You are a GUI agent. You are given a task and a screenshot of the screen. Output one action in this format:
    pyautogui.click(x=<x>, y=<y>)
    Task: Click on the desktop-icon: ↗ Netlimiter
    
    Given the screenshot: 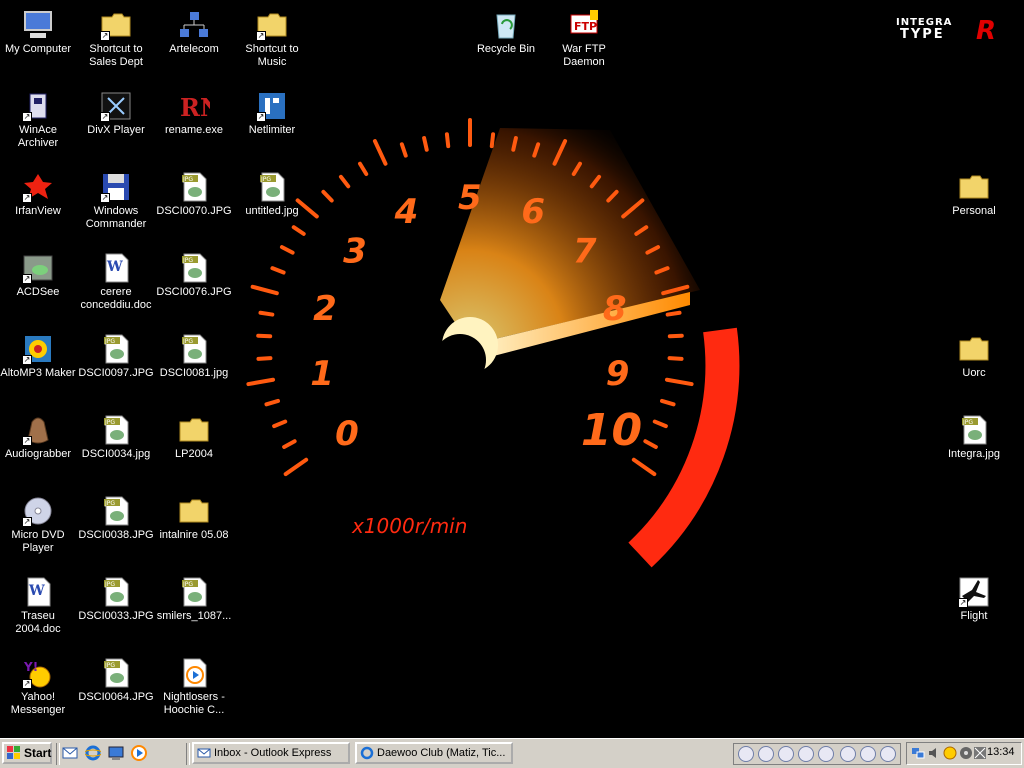 What is the action you would take?
    pyautogui.click(x=272, y=111)
    